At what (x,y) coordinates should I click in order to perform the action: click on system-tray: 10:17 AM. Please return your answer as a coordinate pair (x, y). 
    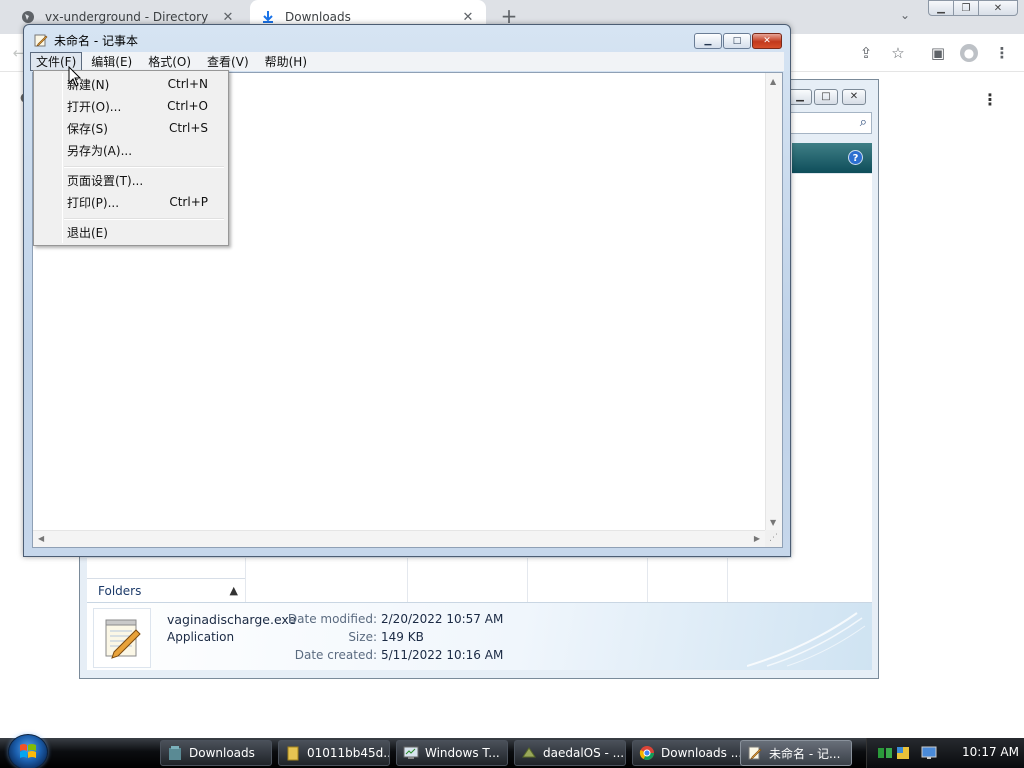
    Looking at the image, I should click on (945, 753).